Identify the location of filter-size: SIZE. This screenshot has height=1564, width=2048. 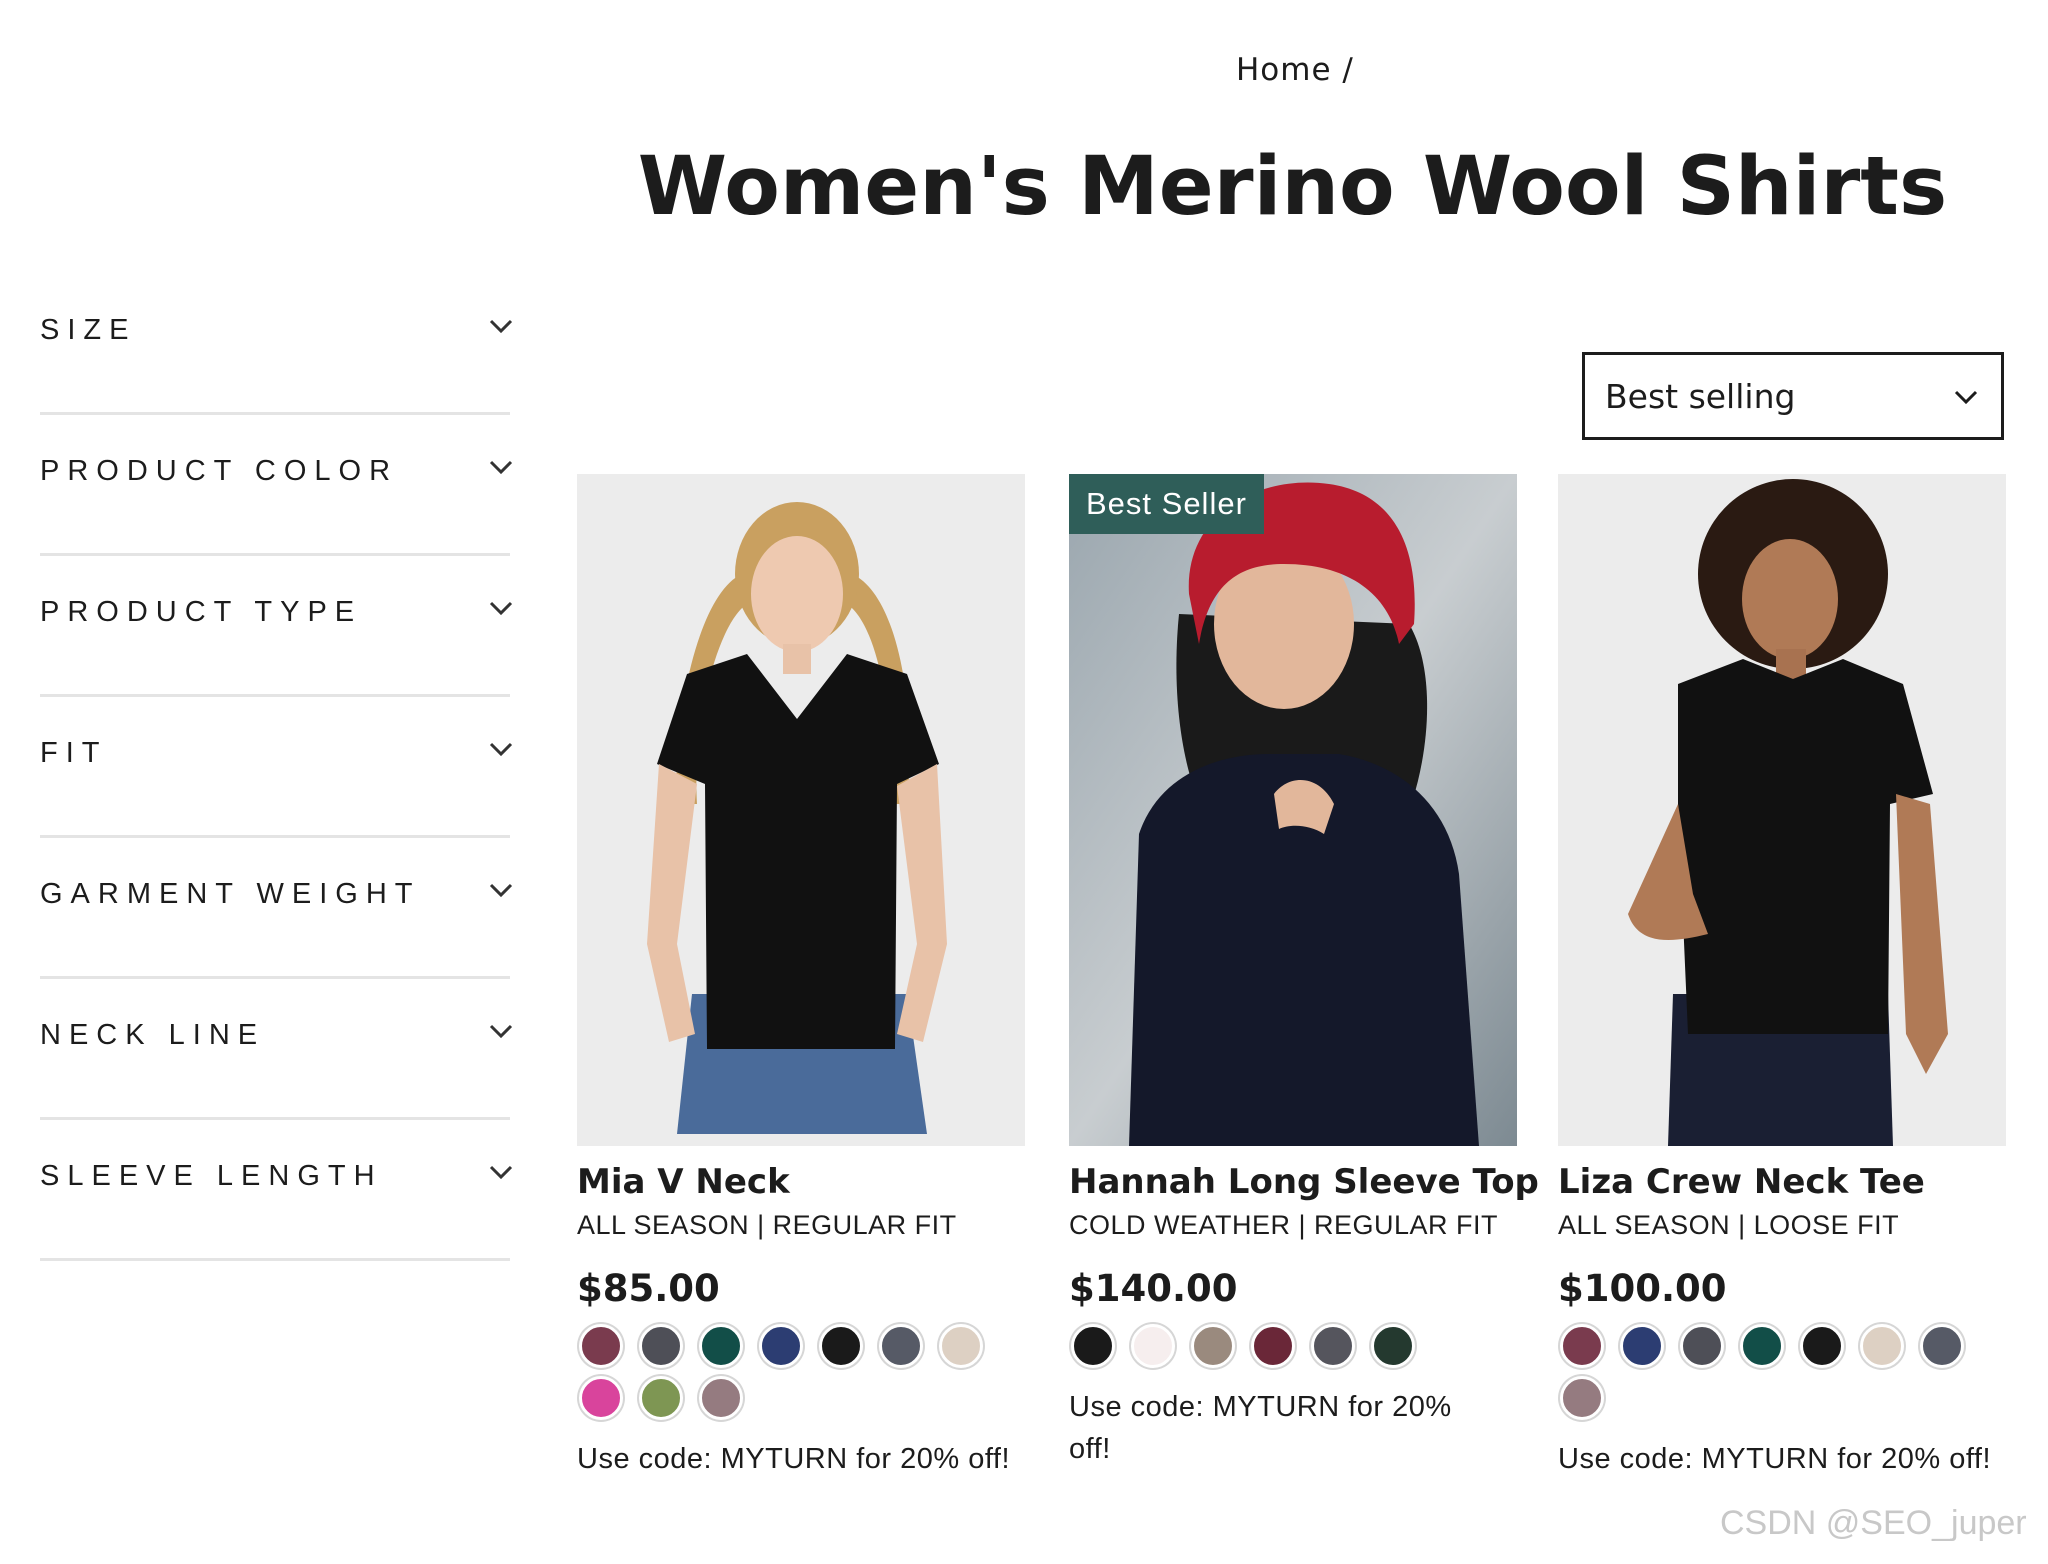
(276, 344).